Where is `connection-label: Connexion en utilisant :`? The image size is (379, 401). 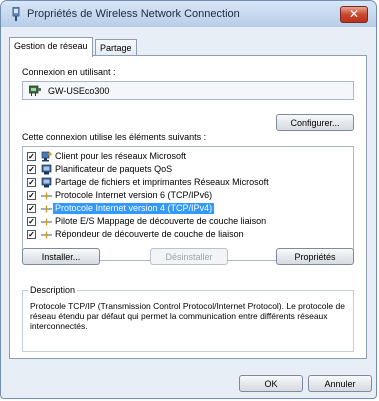 connection-label: Connexion en utilisant : is located at coordinates (69, 72).